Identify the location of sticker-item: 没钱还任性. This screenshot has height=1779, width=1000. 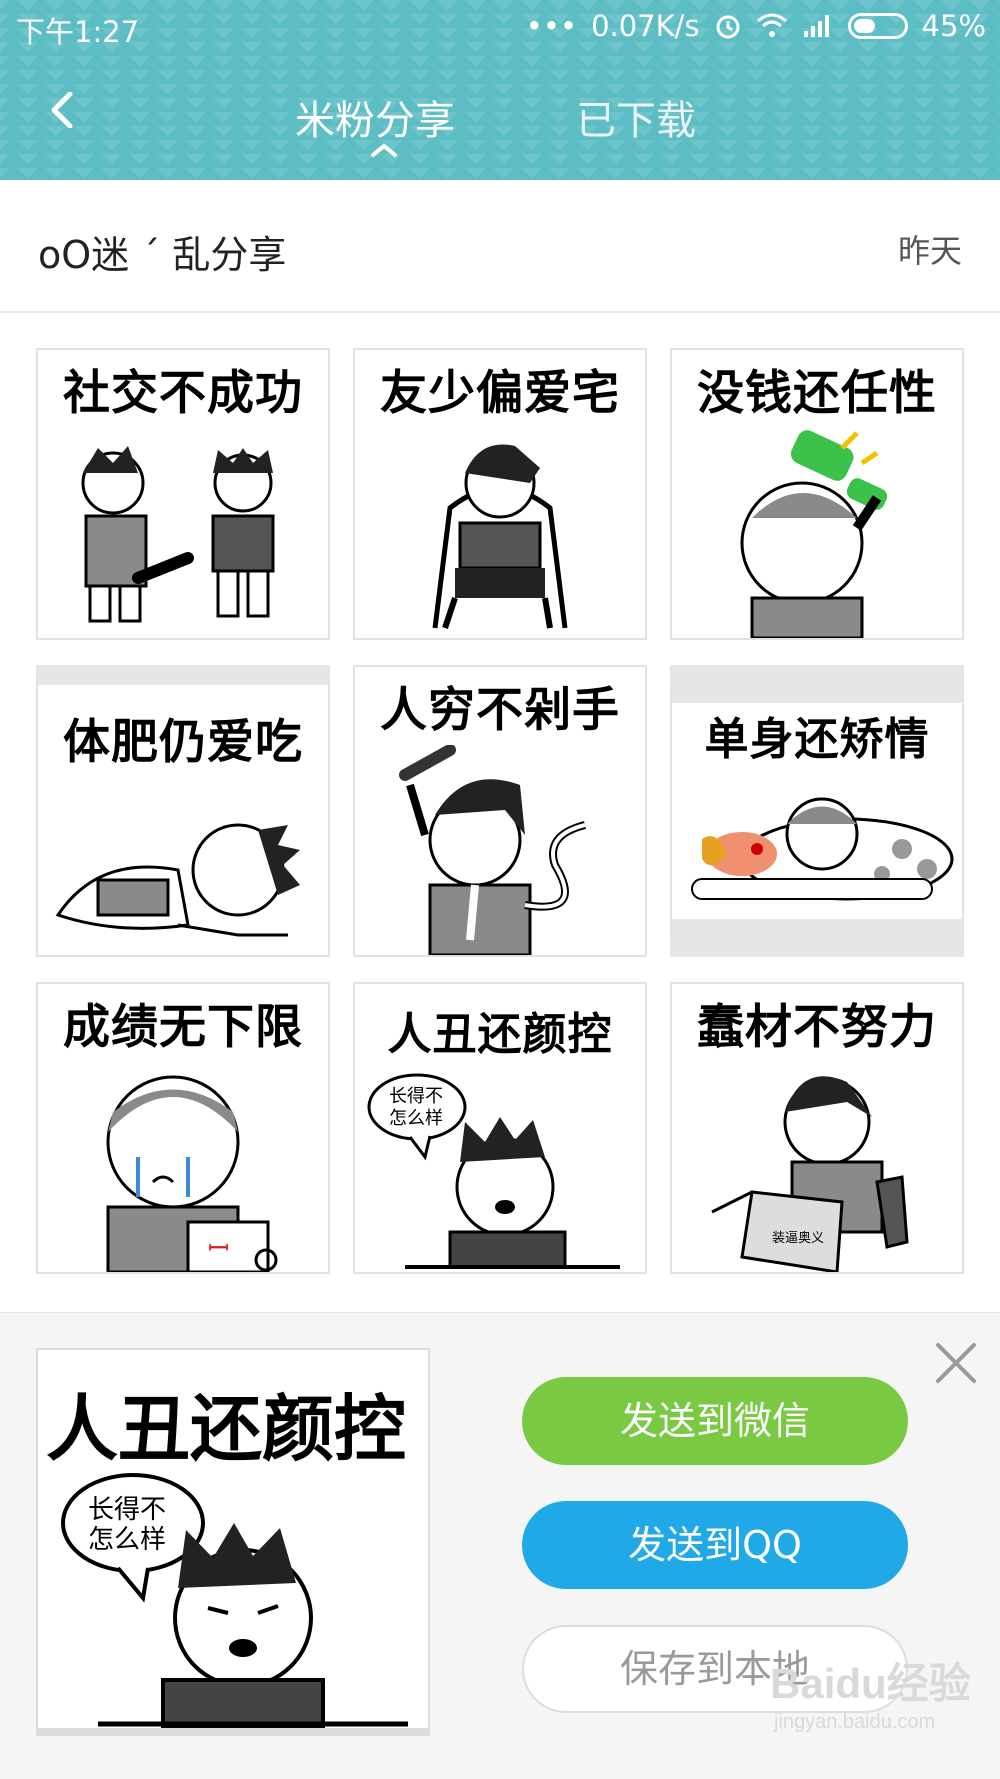
(817, 494).